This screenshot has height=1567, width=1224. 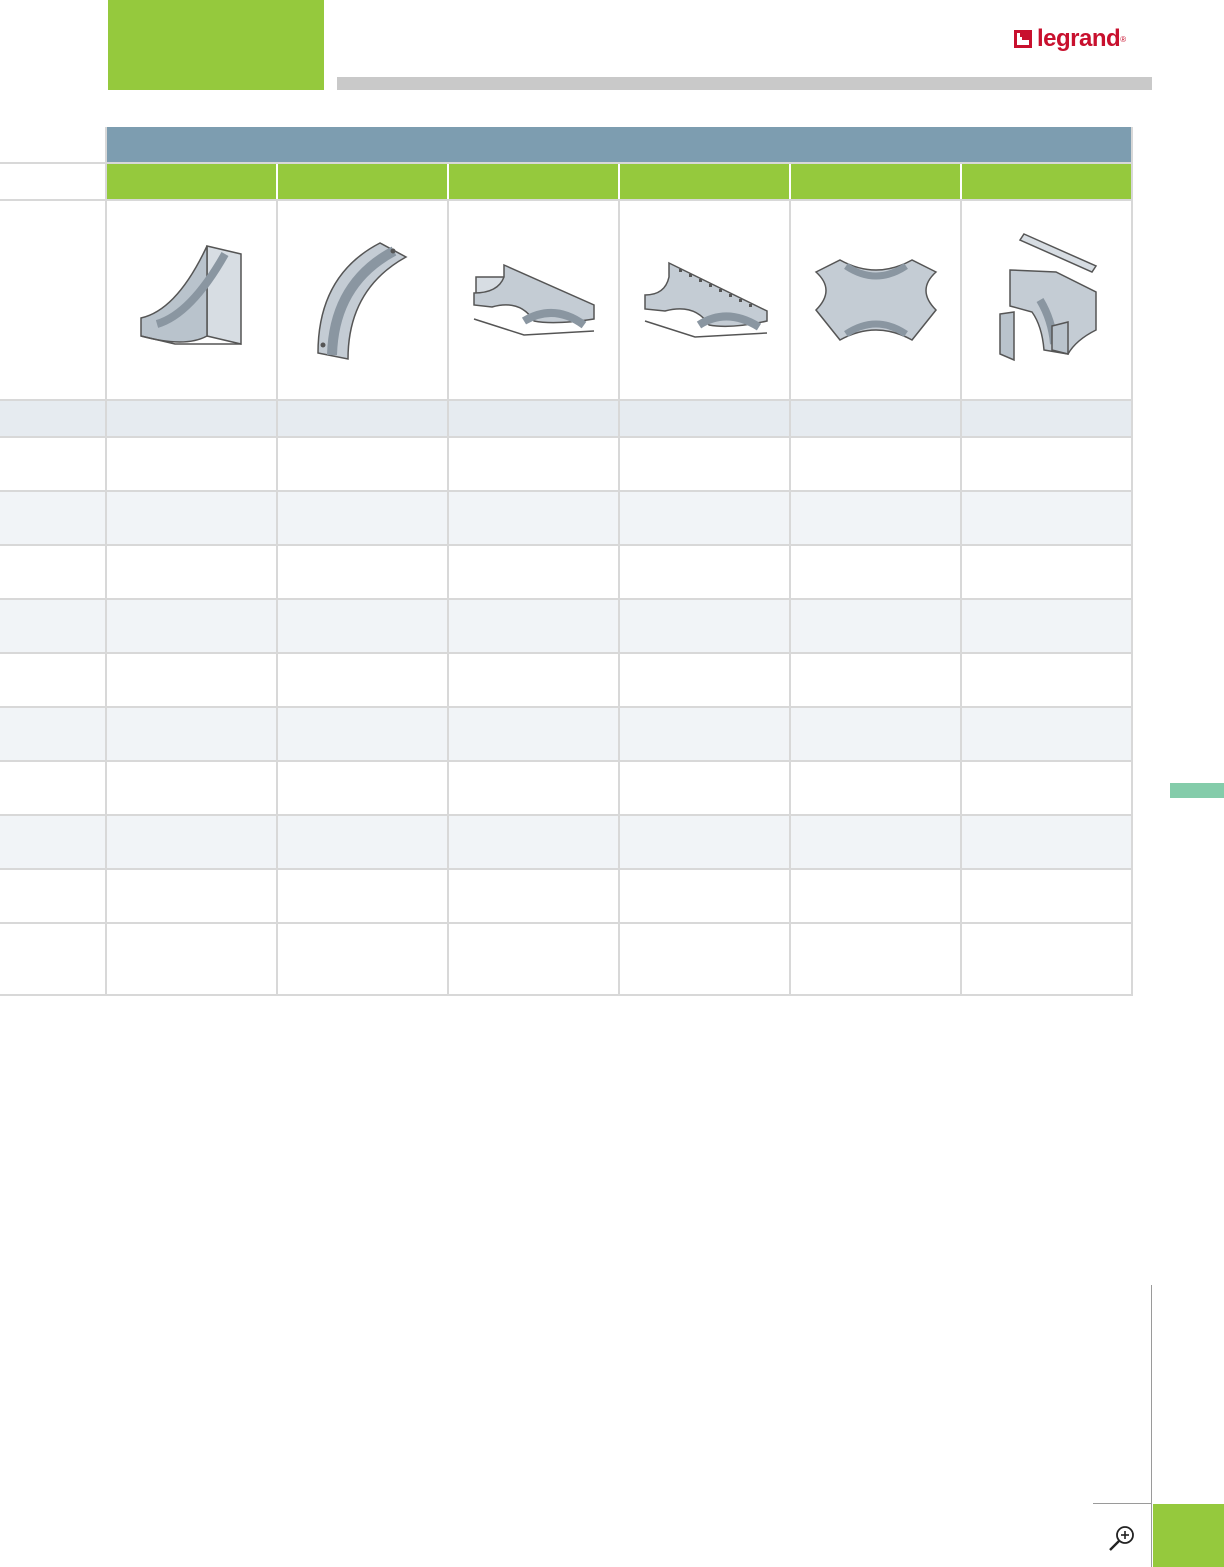 I want to click on cross-fitting-icon, so click(x=875, y=300).